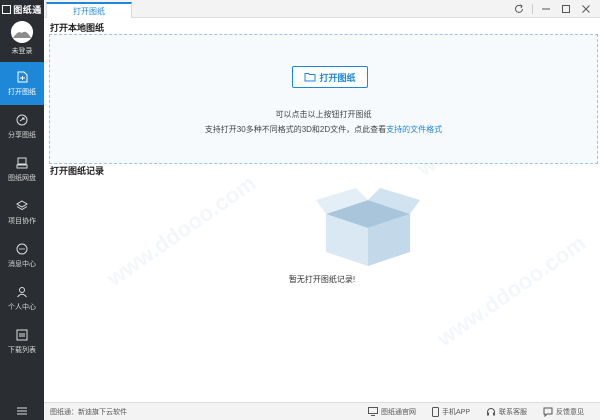  I want to click on sidebar-item-label: 消息中心, so click(22, 264).